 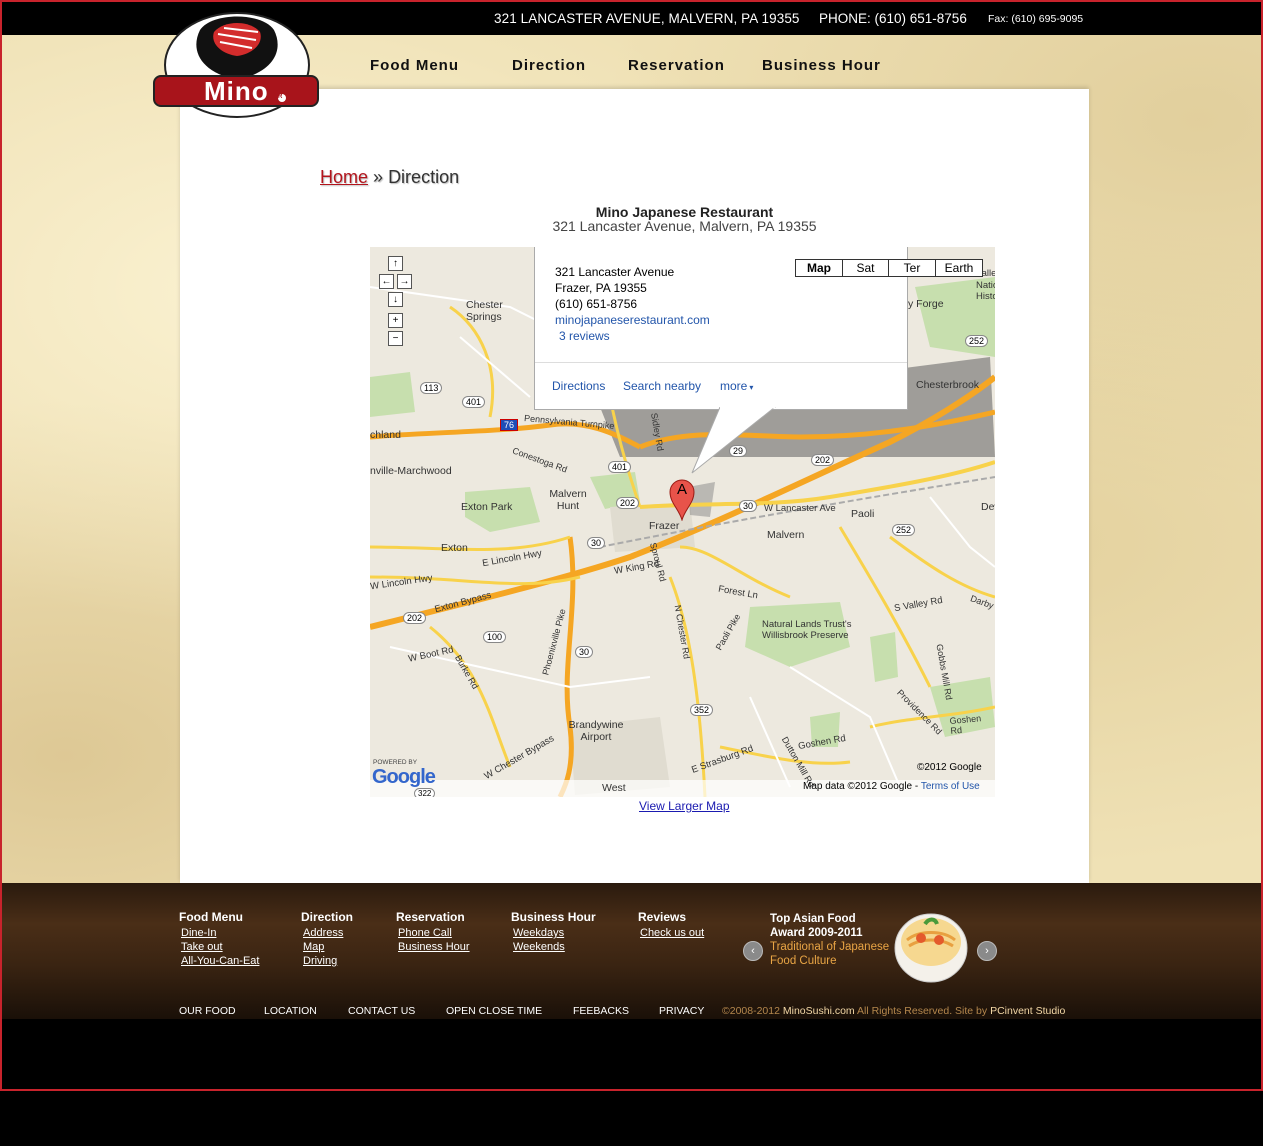 What do you see at coordinates (918, 604) in the screenshot?
I see `map-label: S Valley Rd` at bounding box center [918, 604].